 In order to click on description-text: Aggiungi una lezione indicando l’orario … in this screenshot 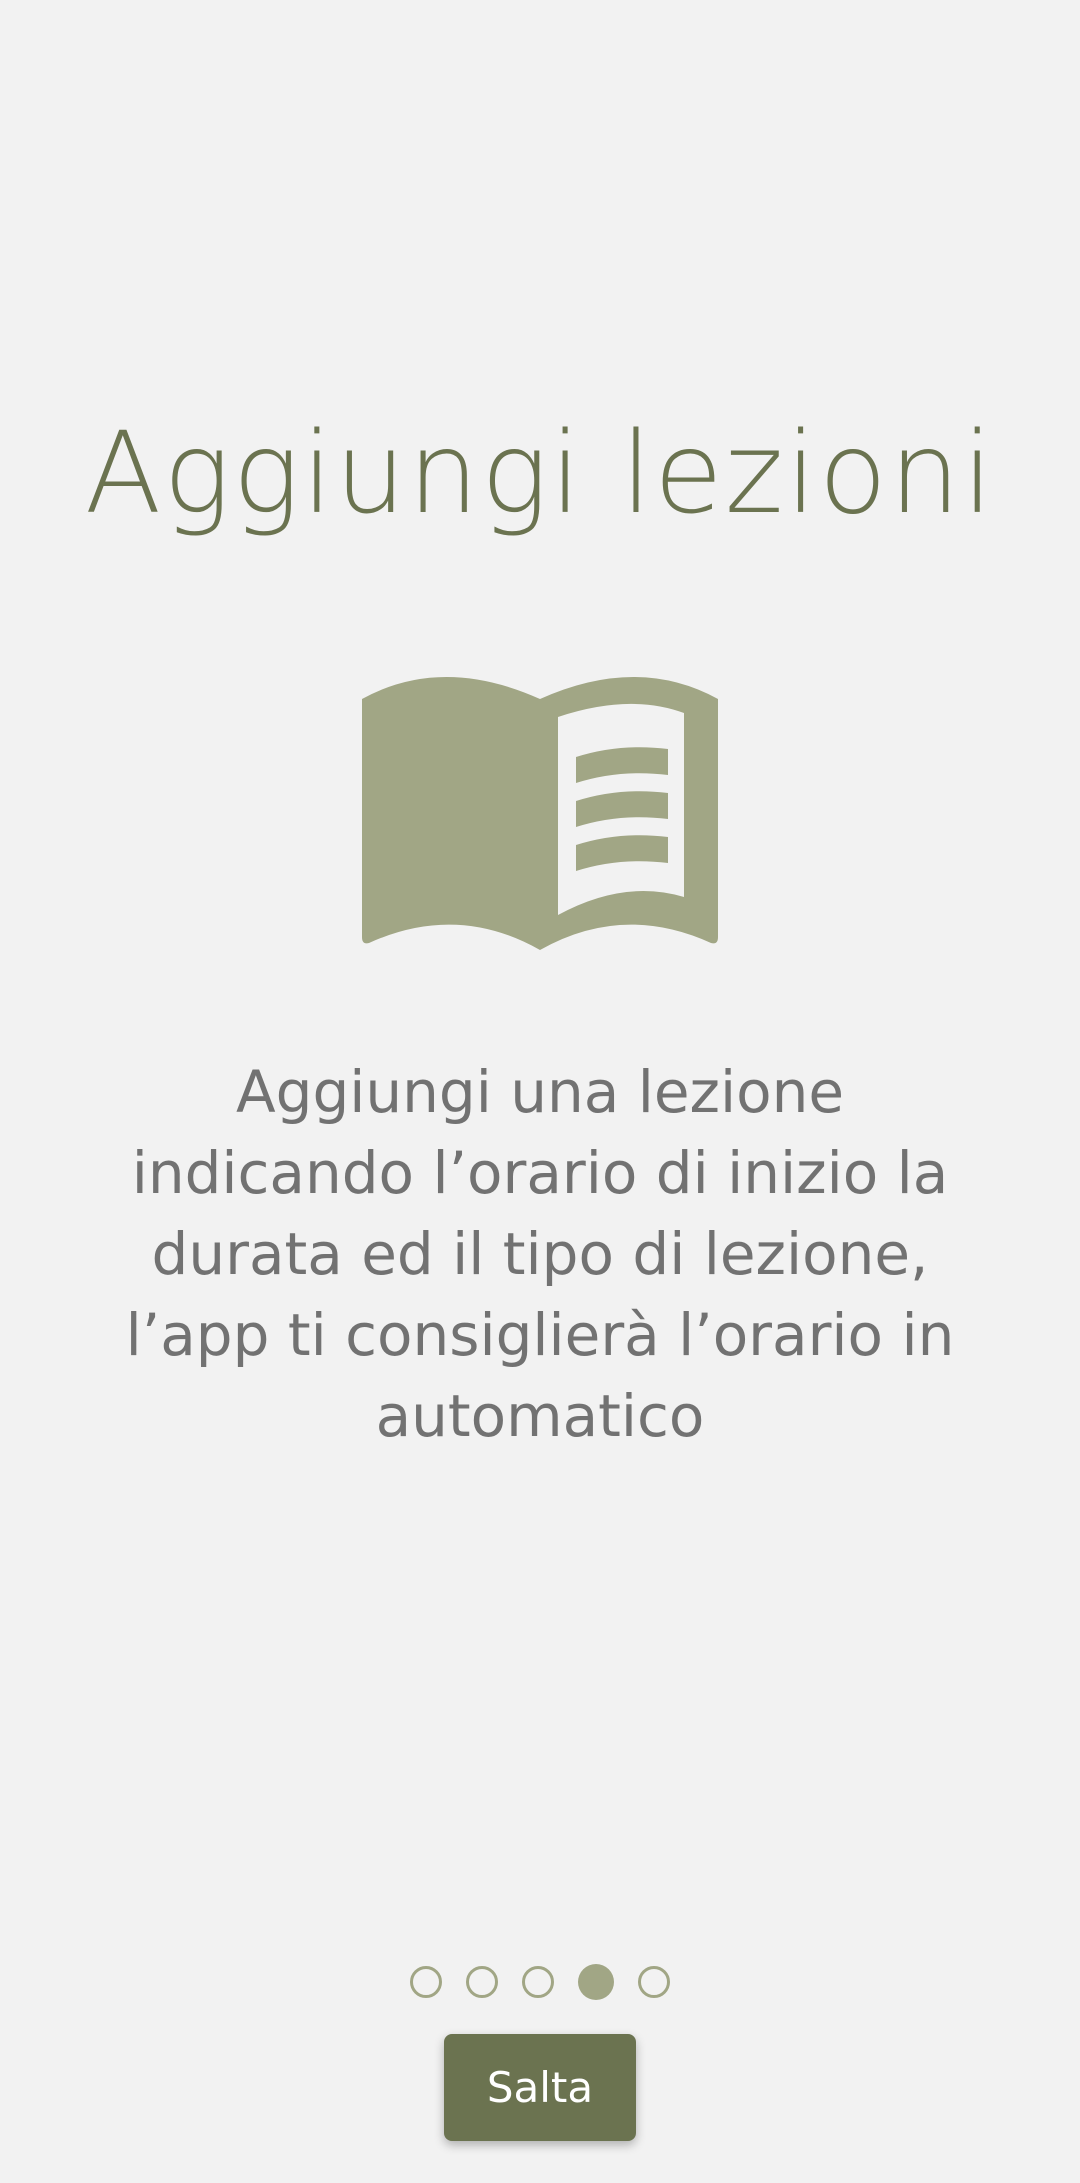, I will do `click(540, 1254)`.